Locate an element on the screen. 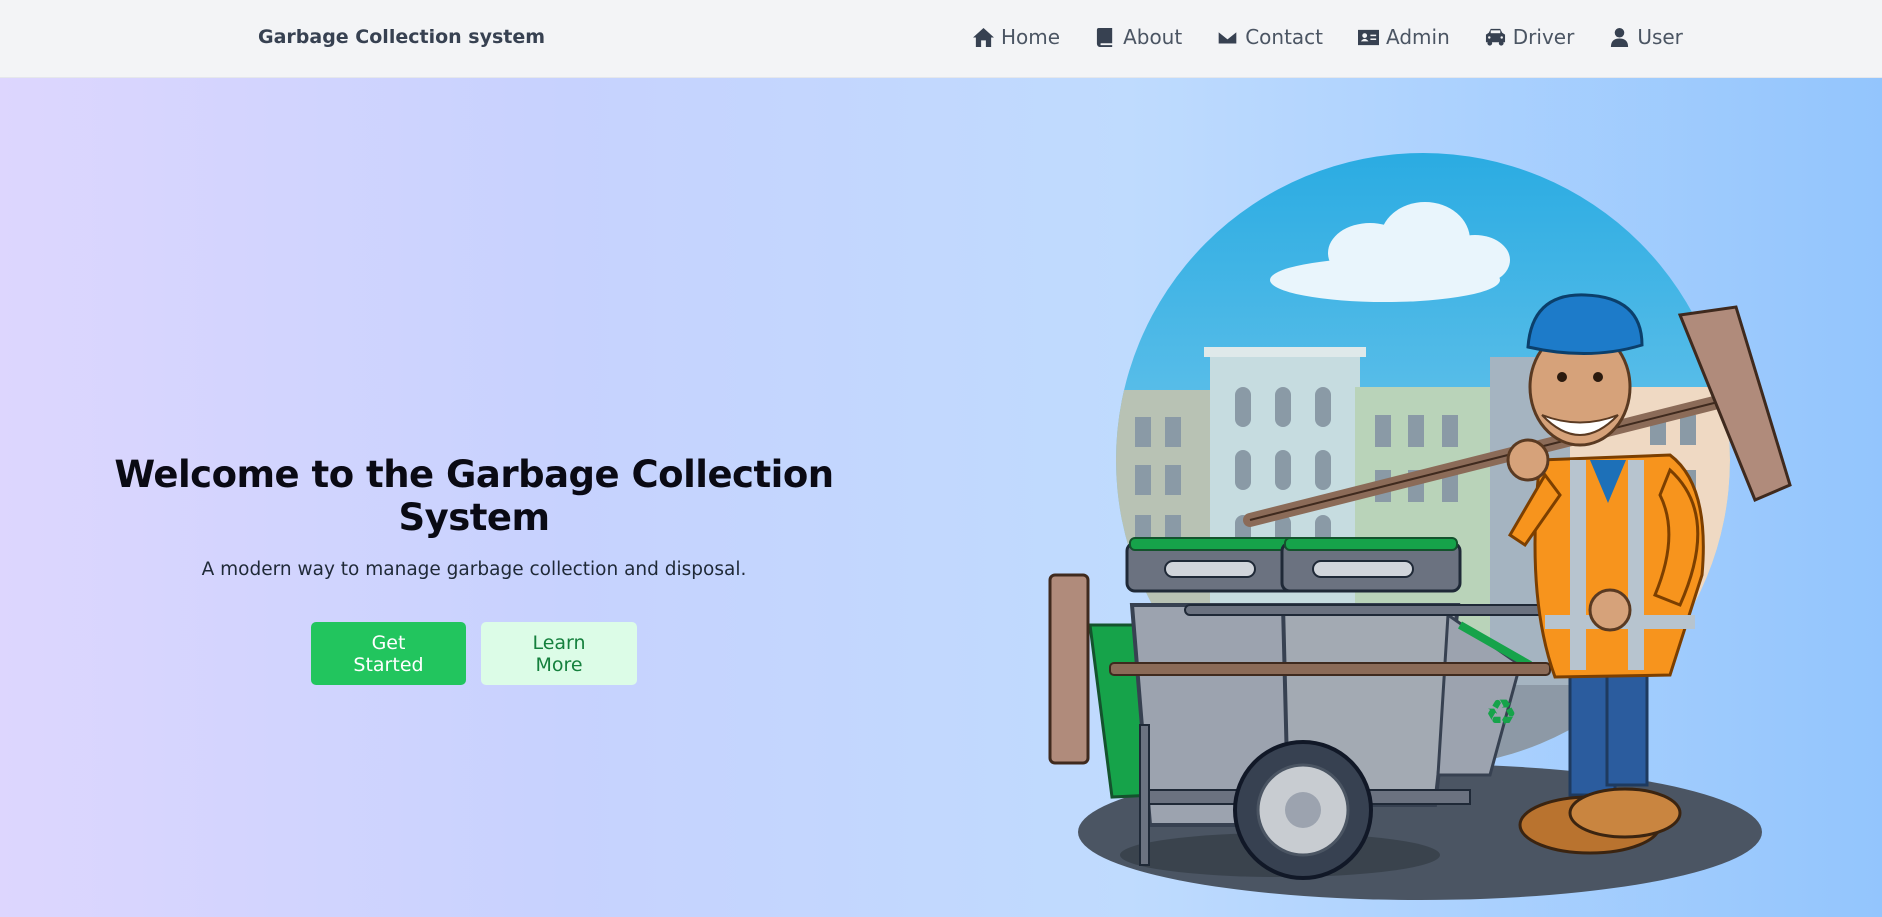 Image resolution: width=1882 pixels, height=917 pixels. hero-buttons: Get Started Learn More is located at coordinates (474, 653).